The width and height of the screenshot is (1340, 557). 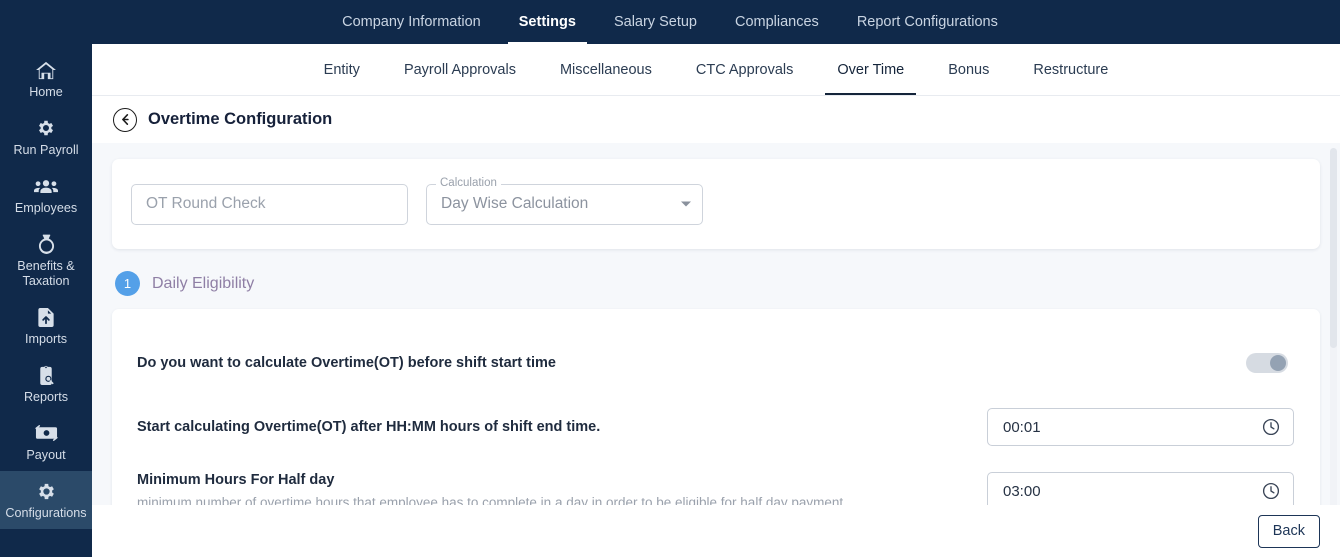 What do you see at coordinates (127, 283) in the screenshot?
I see `step-number-badge: 1` at bounding box center [127, 283].